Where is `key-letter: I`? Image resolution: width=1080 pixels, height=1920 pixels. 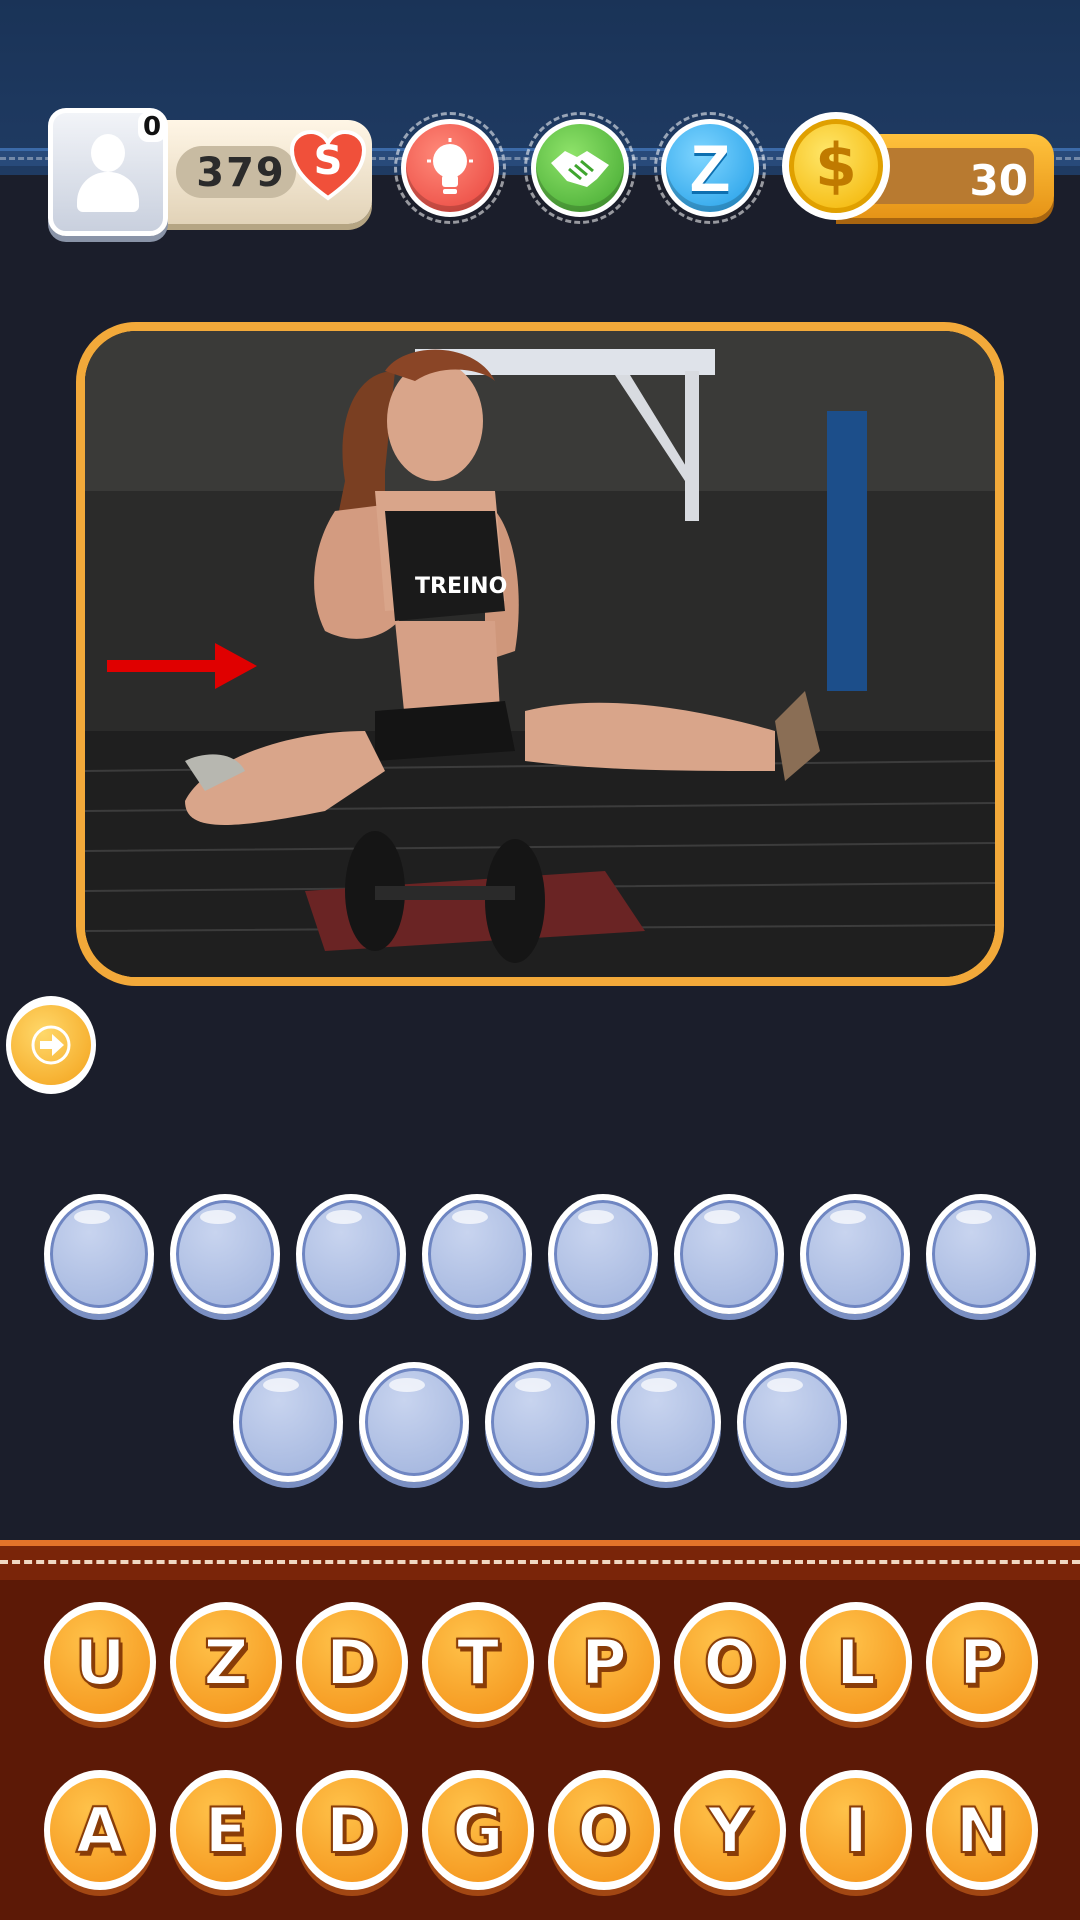 key-letter: I is located at coordinates (855, 1830).